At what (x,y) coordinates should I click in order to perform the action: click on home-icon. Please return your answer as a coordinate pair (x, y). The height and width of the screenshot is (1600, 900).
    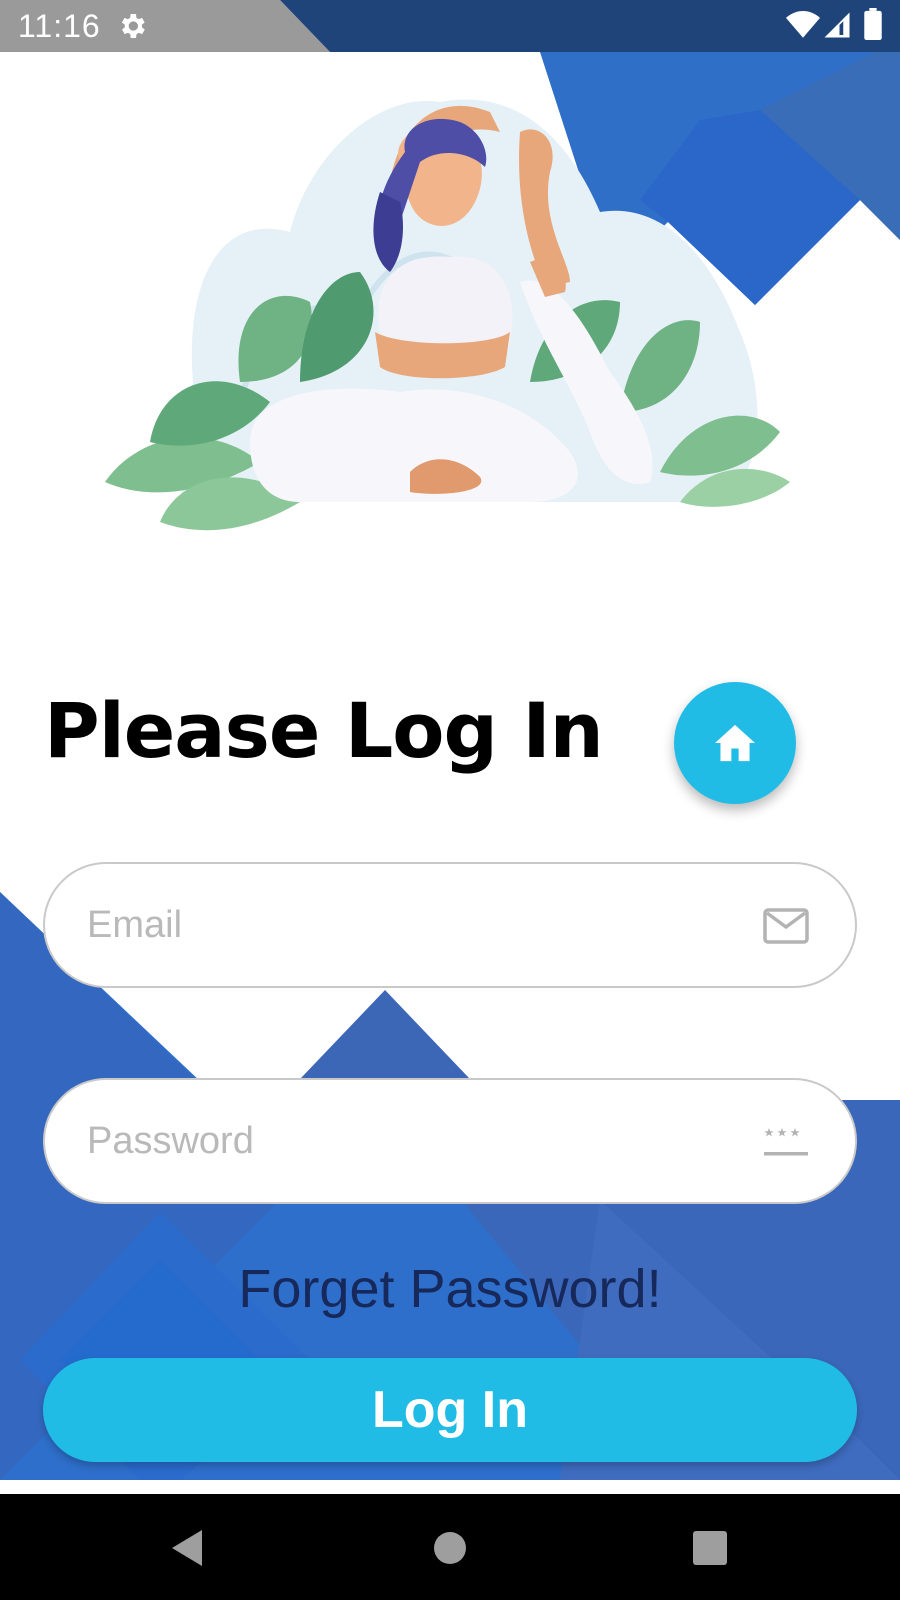
    Looking at the image, I should click on (735, 743).